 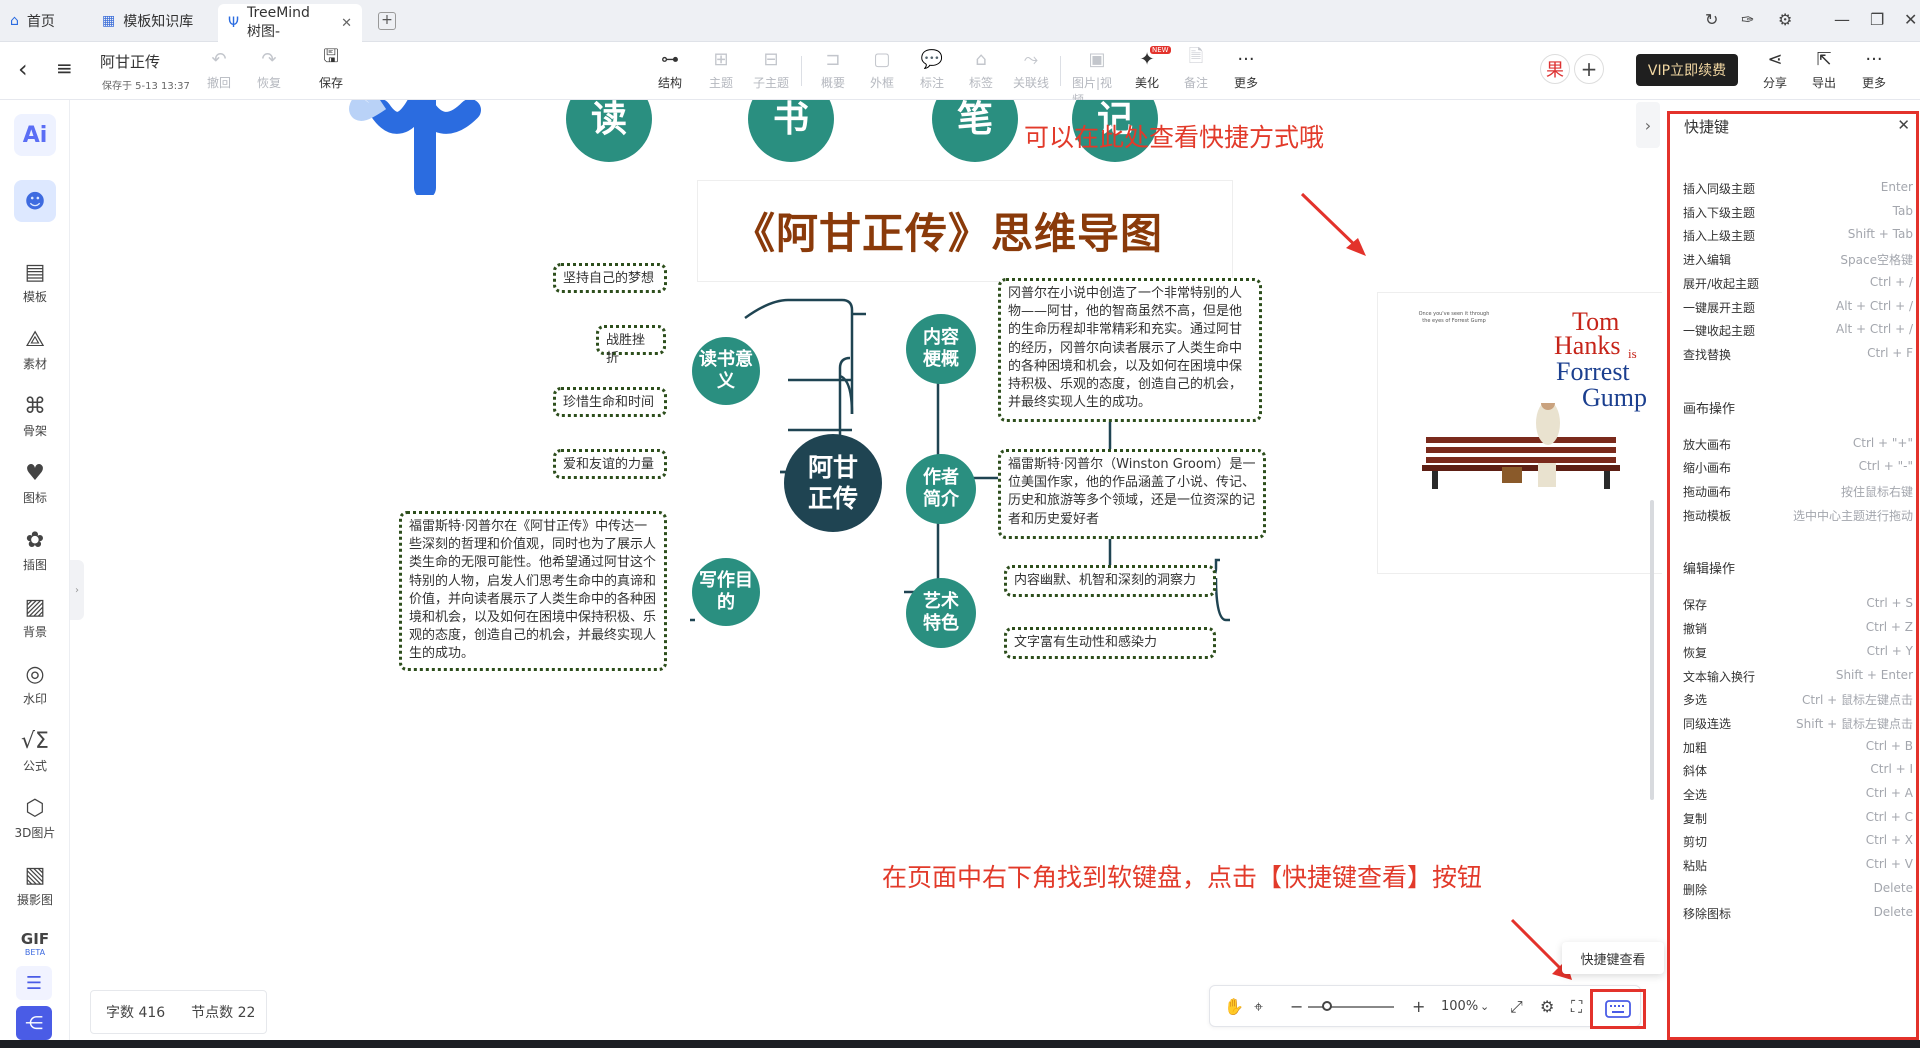 What do you see at coordinates (34, 1023) in the screenshot?
I see `mindmap-view-icon: ⋲` at bounding box center [34, 1023].